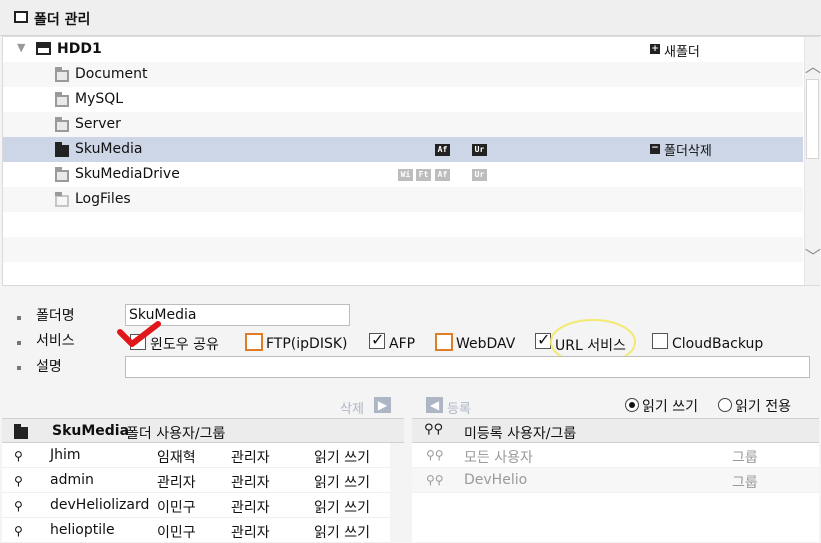 The image size is (821, 543). What do you see at coordinates (49, 367) in the screenshot?
I see `description-label: 설명` at bounding box center [49, 367].